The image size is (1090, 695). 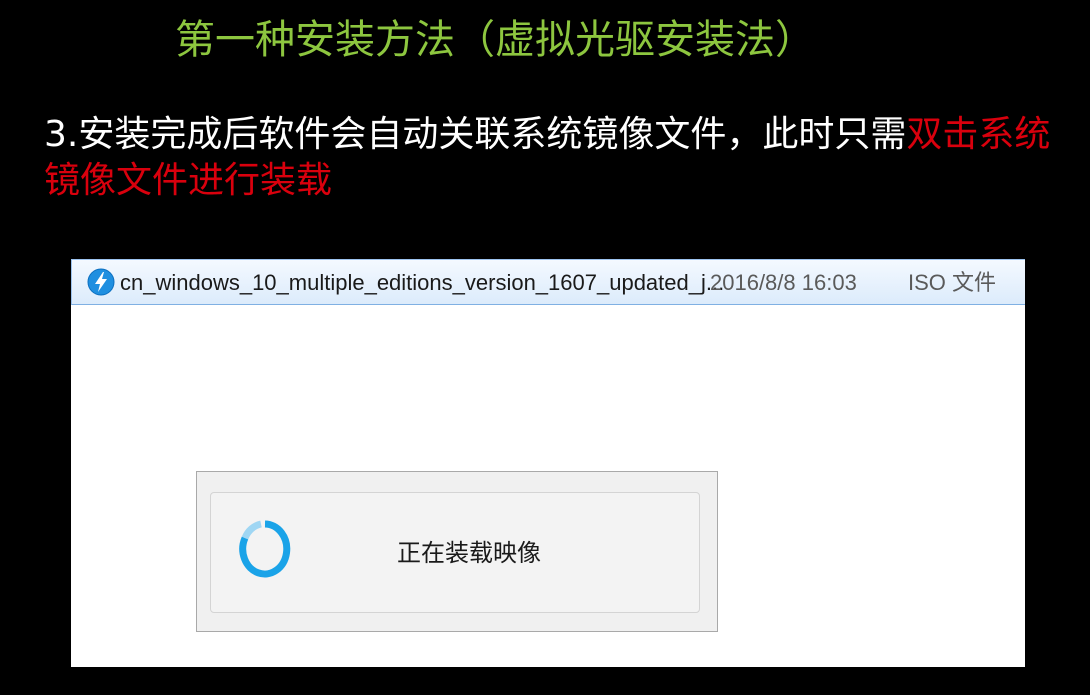 What do you see at coordinates (469, 553) in the screenshot?
I see `mount-status-text: 正在装载映像` at bounding box center [469, 553].